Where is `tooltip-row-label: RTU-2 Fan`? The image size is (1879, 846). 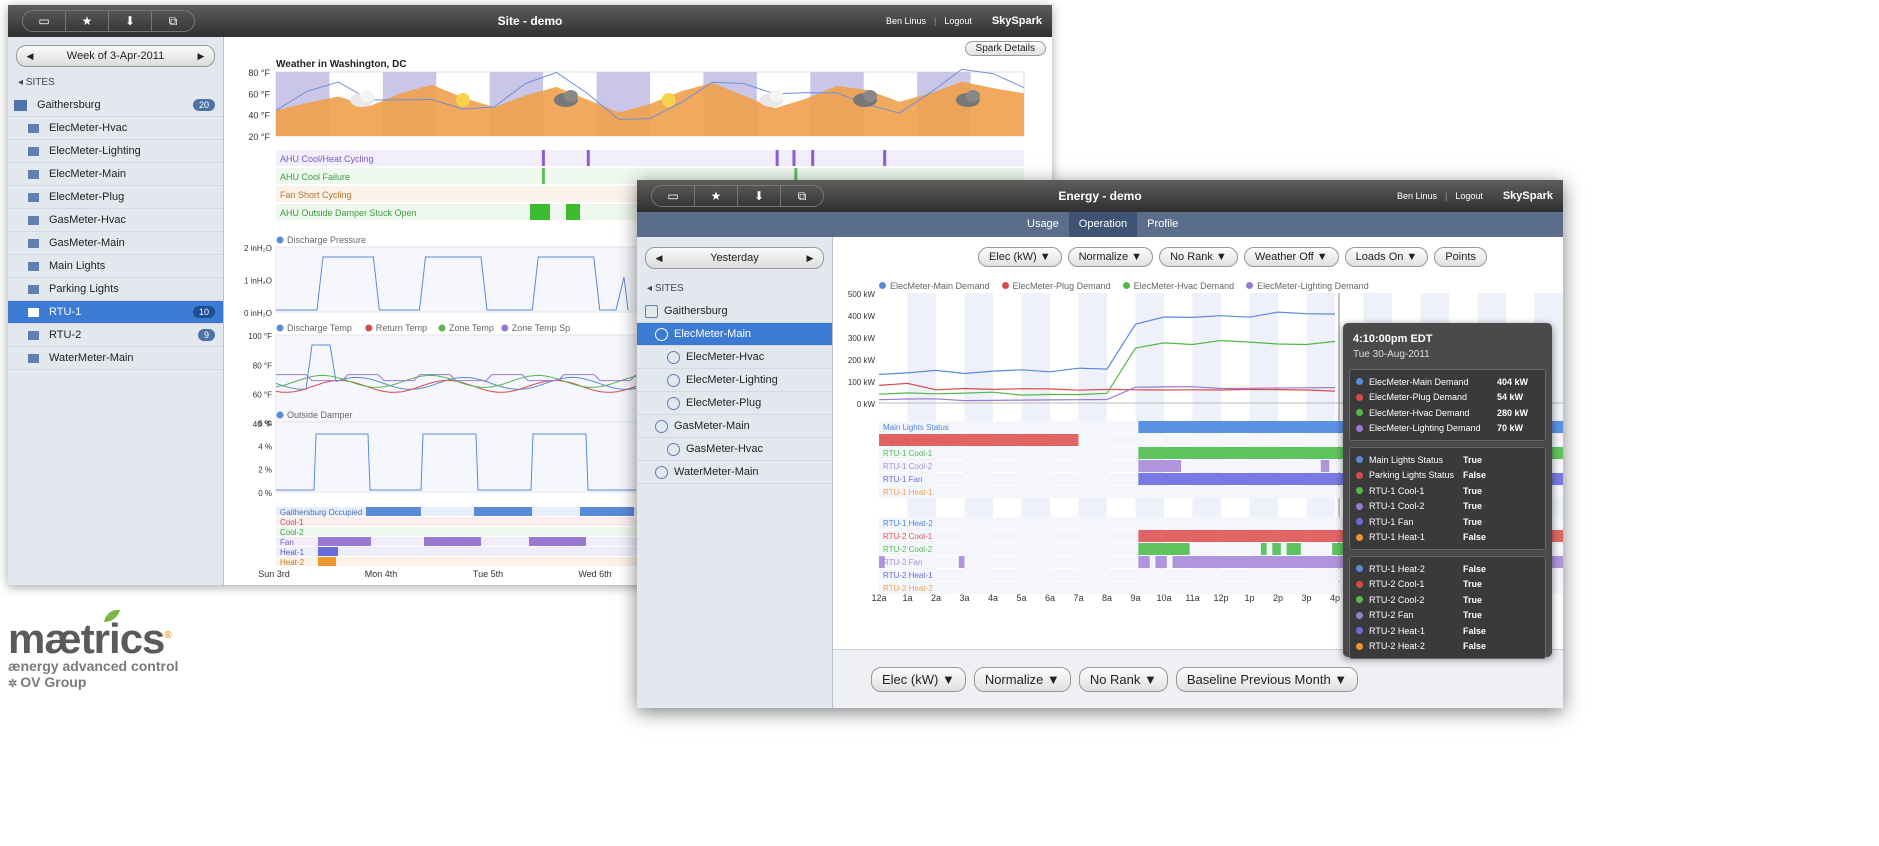
tooltip-row-label: RTU-2 Fan is located at coordinates (1391, 615).